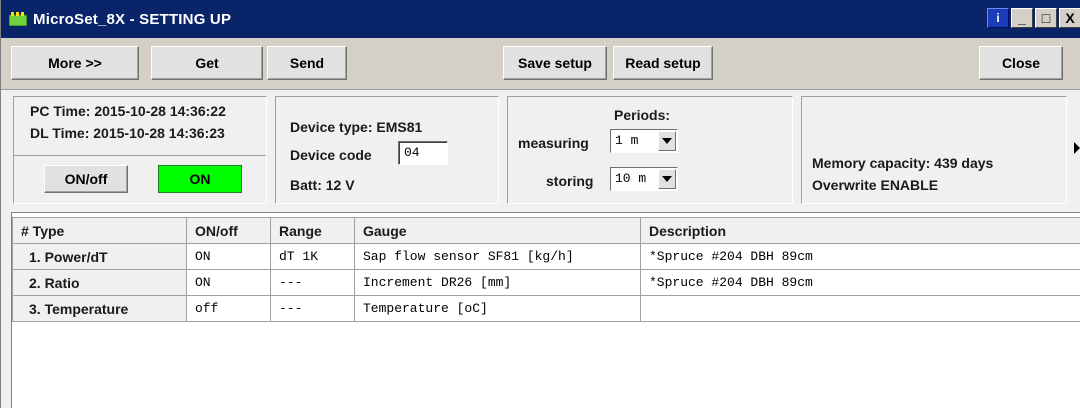 The width and height of the screenshot is (1080, 408). I want to click on device-code-label: Device code, so click(331, 155).